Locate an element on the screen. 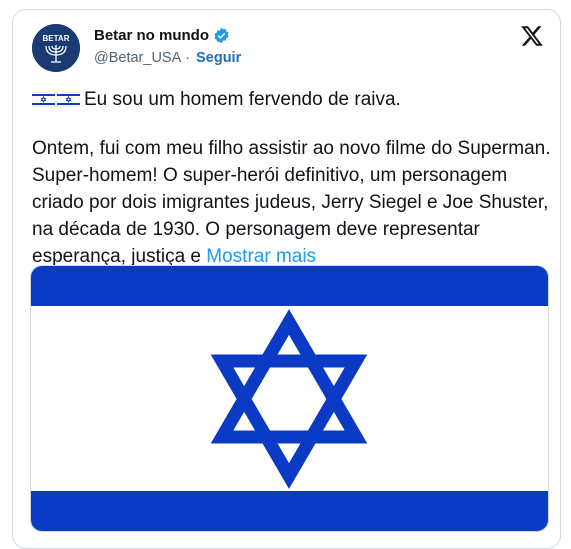  author-handle: @Betar_USA is located at coordinates (137, 58).